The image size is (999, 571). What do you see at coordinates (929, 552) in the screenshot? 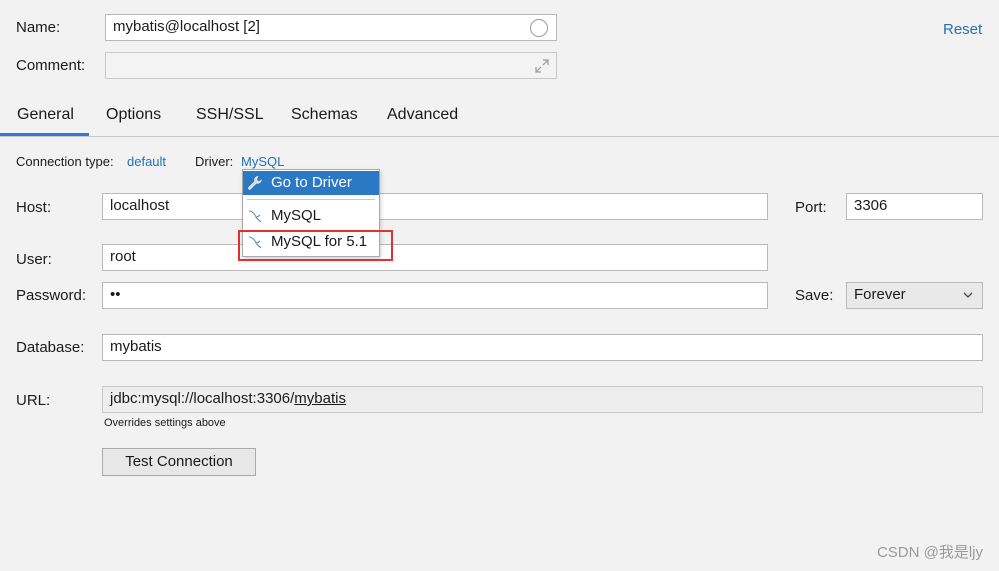
I see `watermark: CSDN @我是ljy` at bounding box center [929, 552].